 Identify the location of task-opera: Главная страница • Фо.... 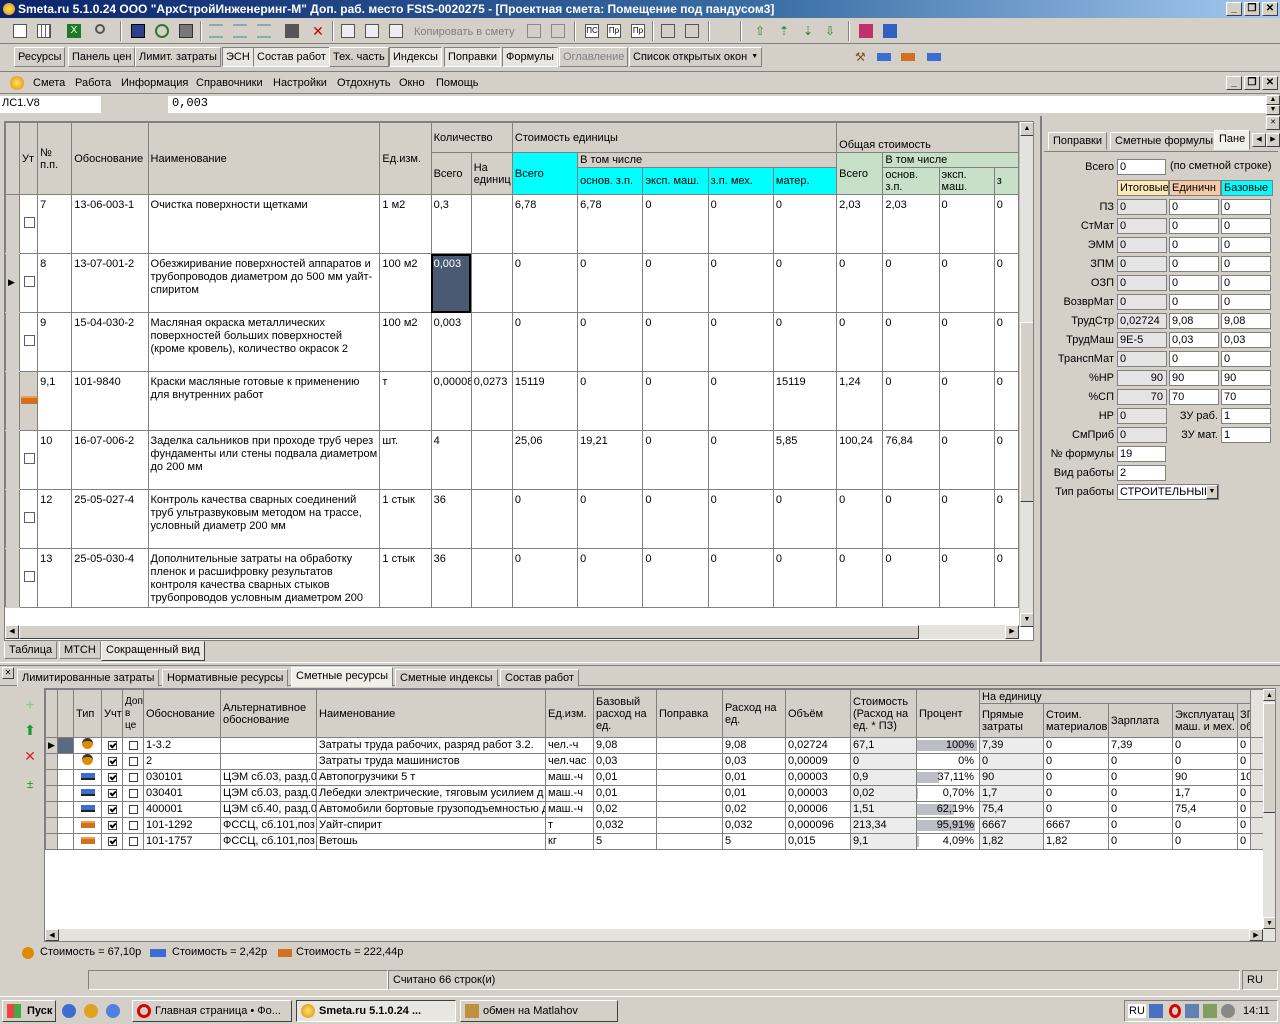
(212, 1011).